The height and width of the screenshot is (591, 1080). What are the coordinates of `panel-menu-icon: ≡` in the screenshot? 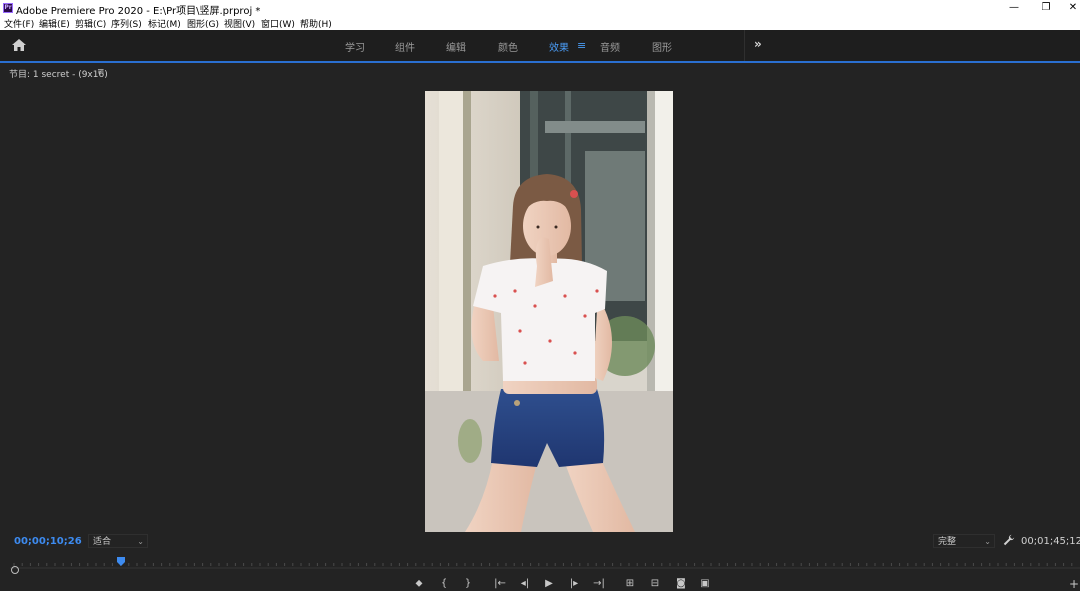 It's located at (101, 72).